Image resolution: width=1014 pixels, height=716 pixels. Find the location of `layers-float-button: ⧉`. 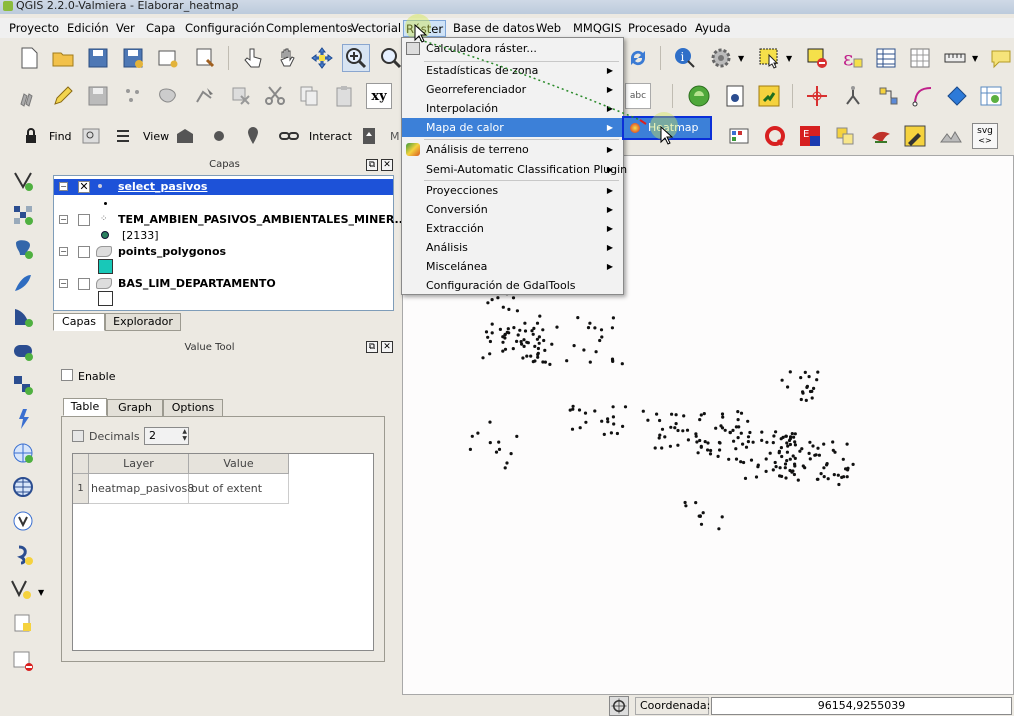

layers-float-button: ⧉ is located at coordinates (372, 165).